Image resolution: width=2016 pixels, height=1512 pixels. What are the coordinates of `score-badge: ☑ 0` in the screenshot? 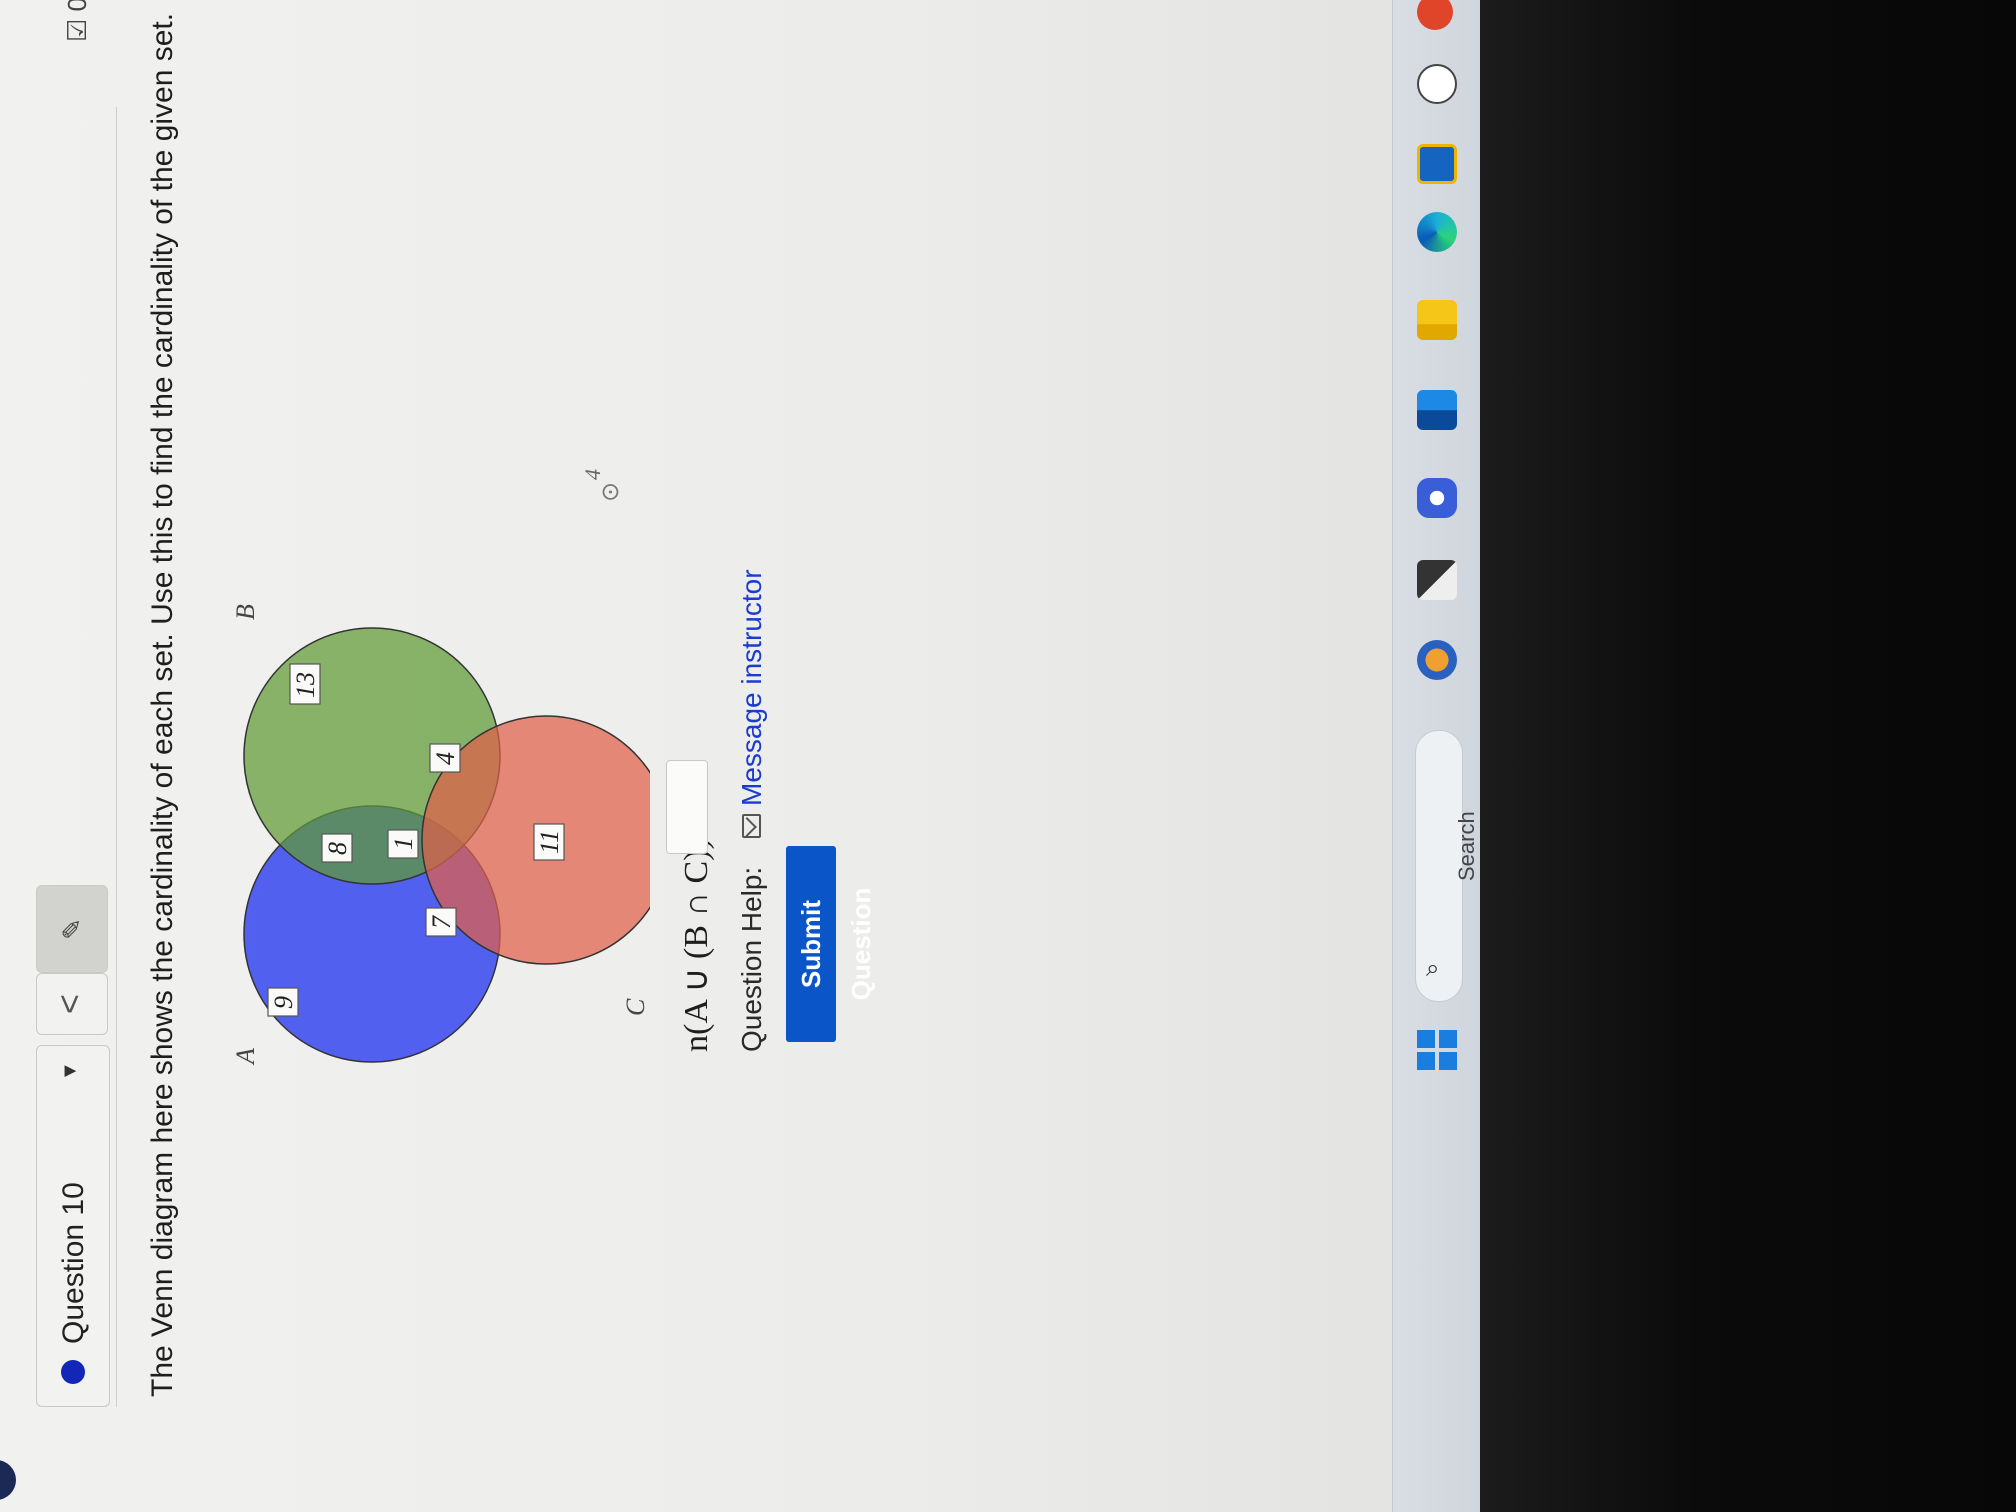 It's located at (77, 21).